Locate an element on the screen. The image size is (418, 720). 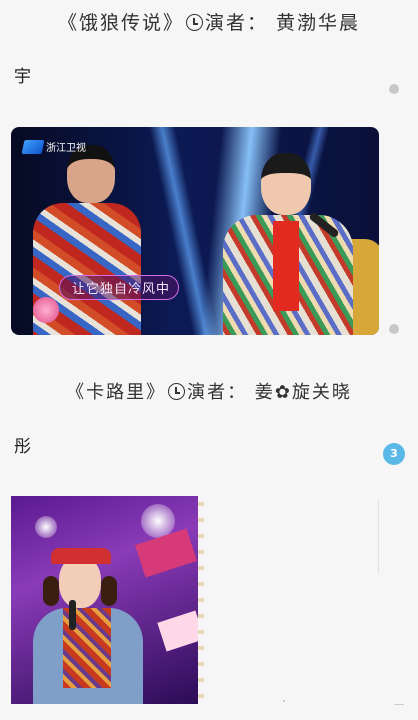
flower-emoji-icon: ✿ is located at coordinates (283, 392).